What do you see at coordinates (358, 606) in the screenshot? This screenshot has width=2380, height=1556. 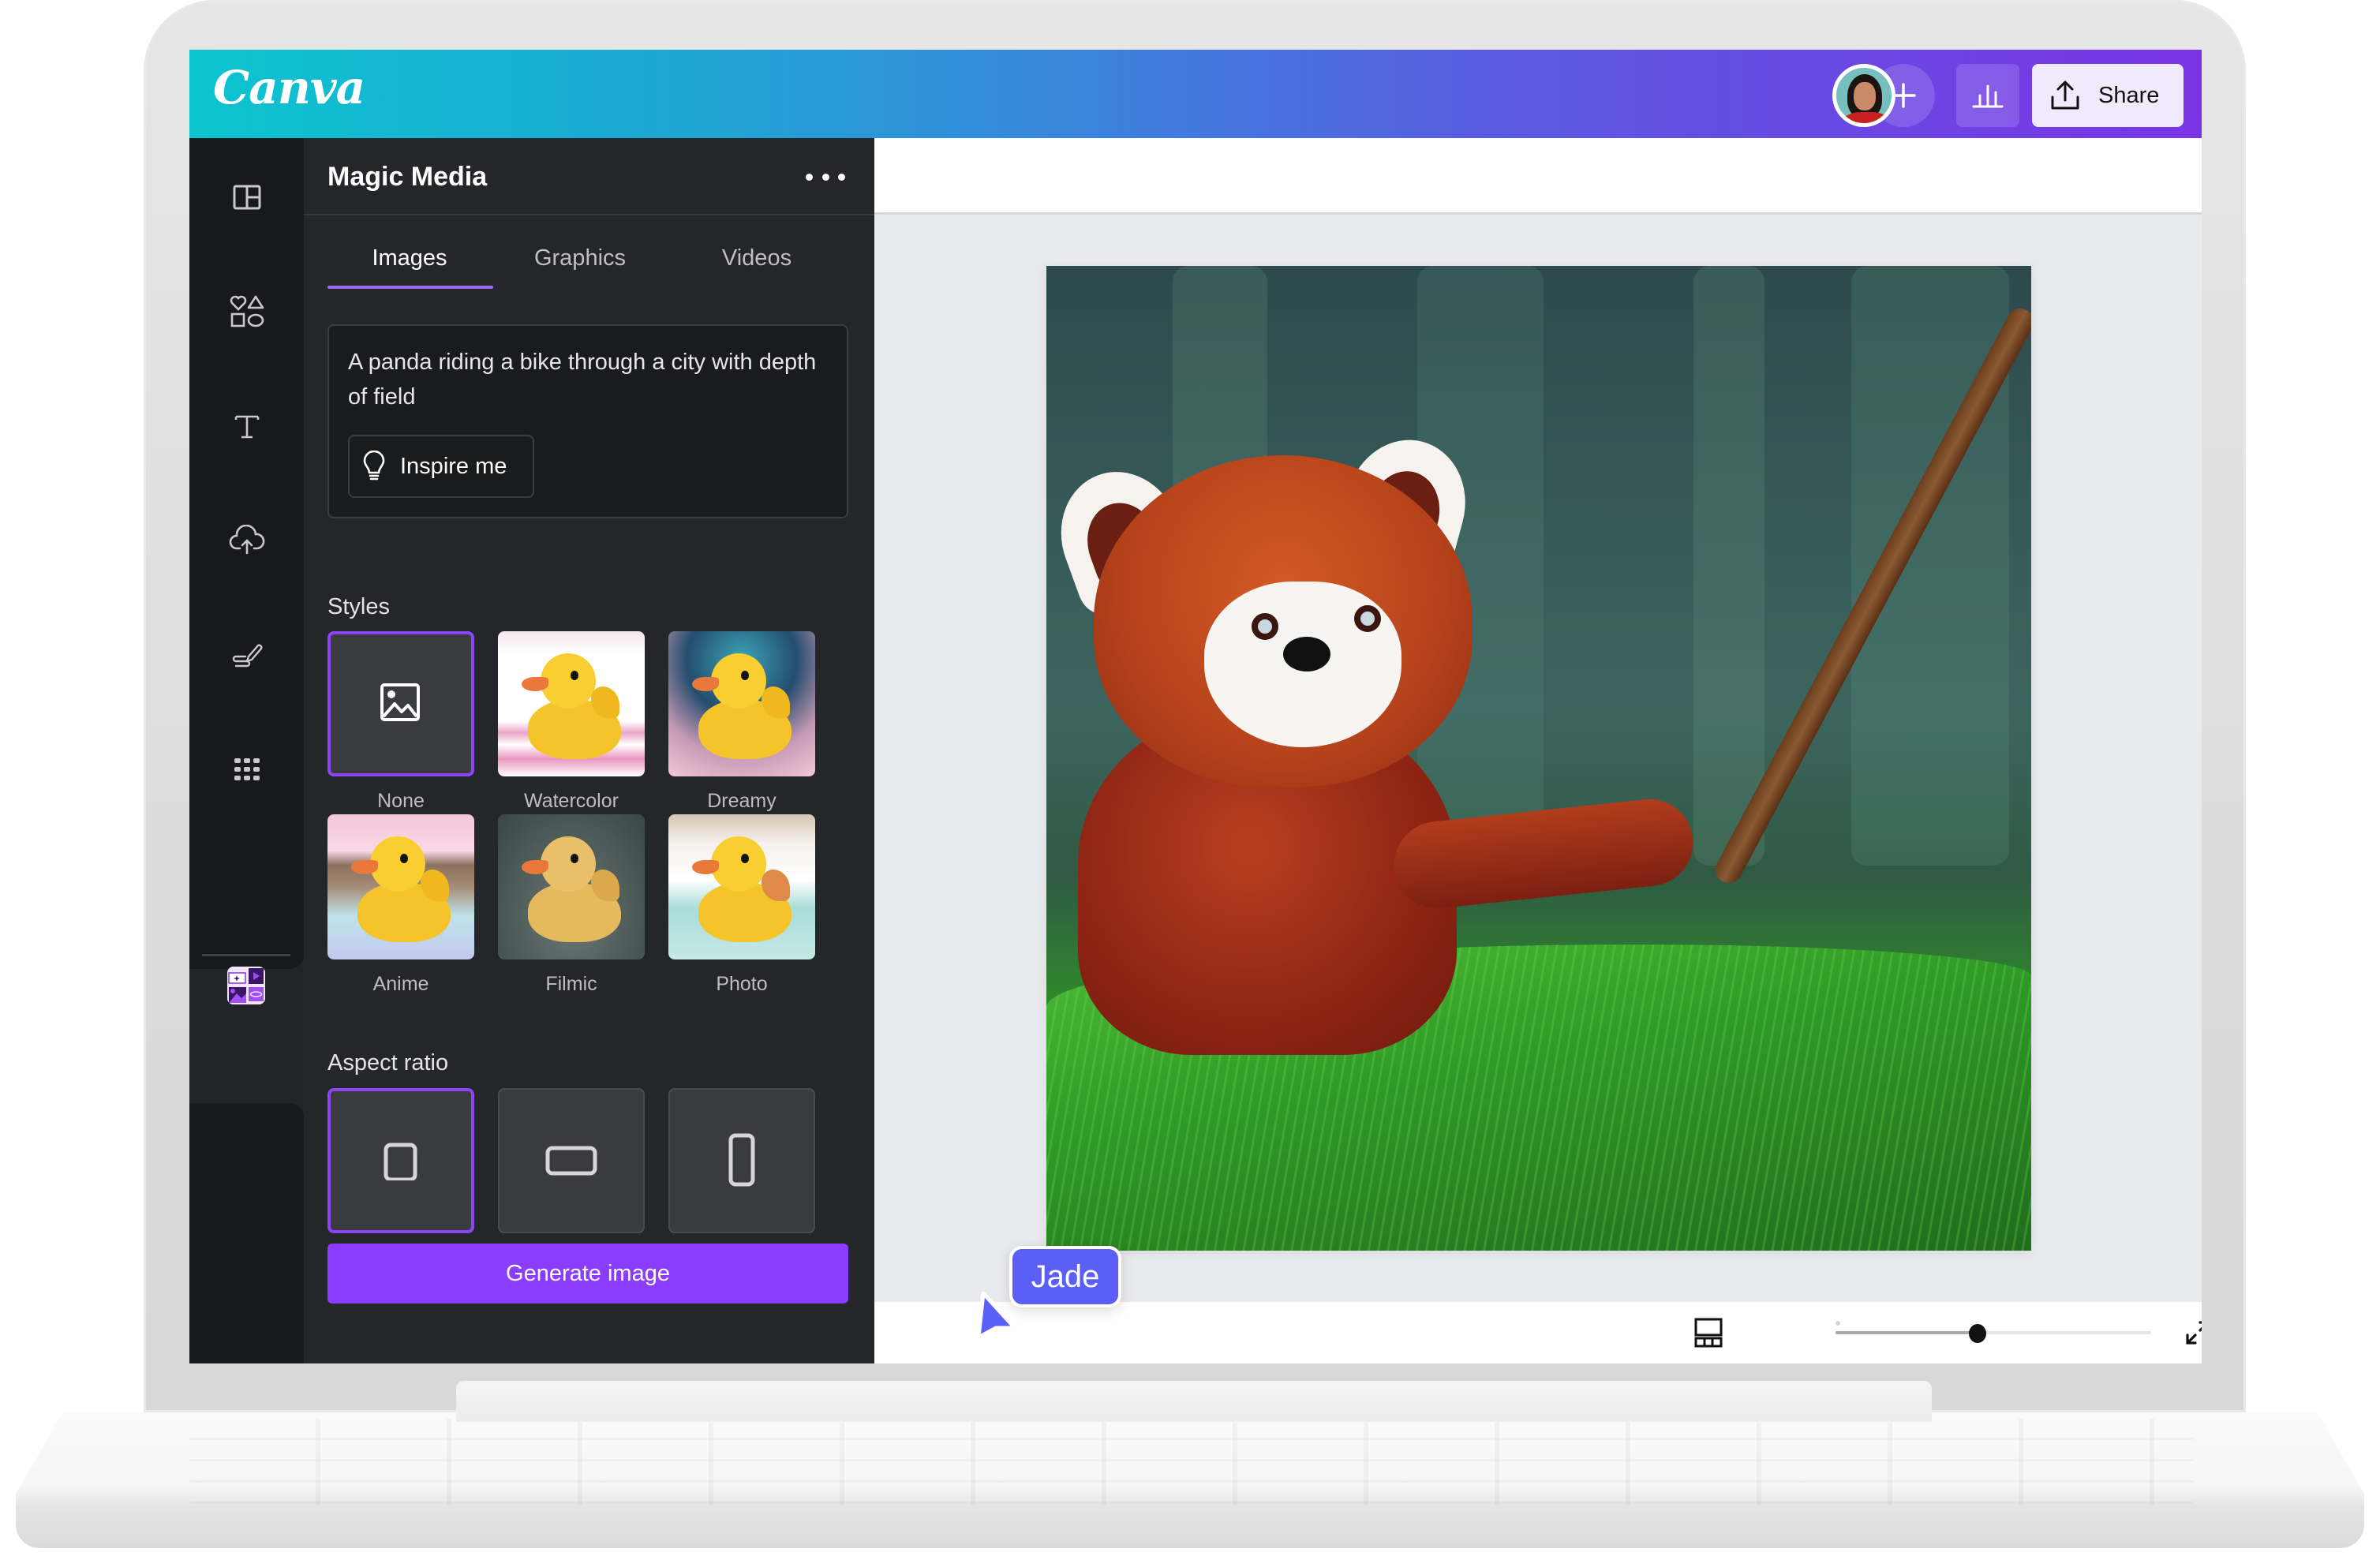 I see `styles-label: Styles` at bounding box center [358, 606].